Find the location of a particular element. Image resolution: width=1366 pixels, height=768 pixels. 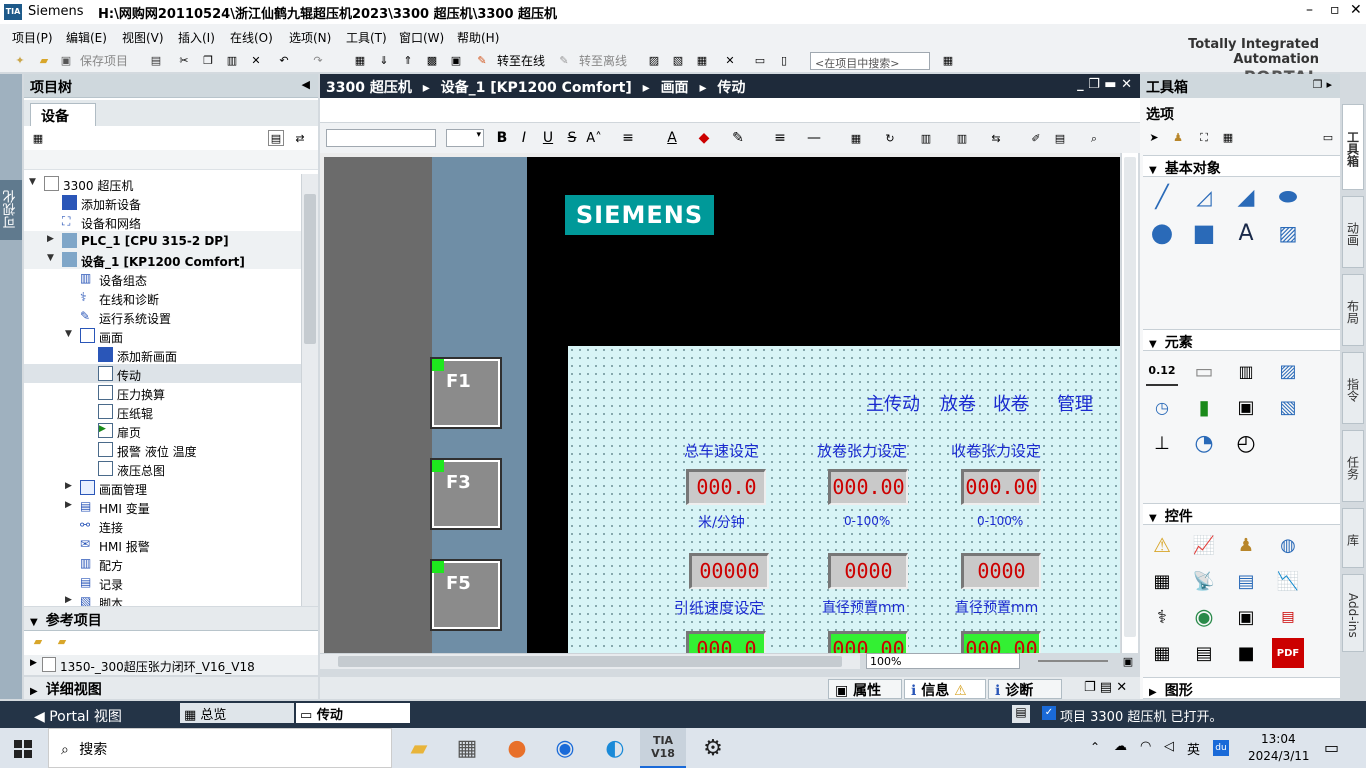

tree-item: 传动 is located at coordinates (162, 373).